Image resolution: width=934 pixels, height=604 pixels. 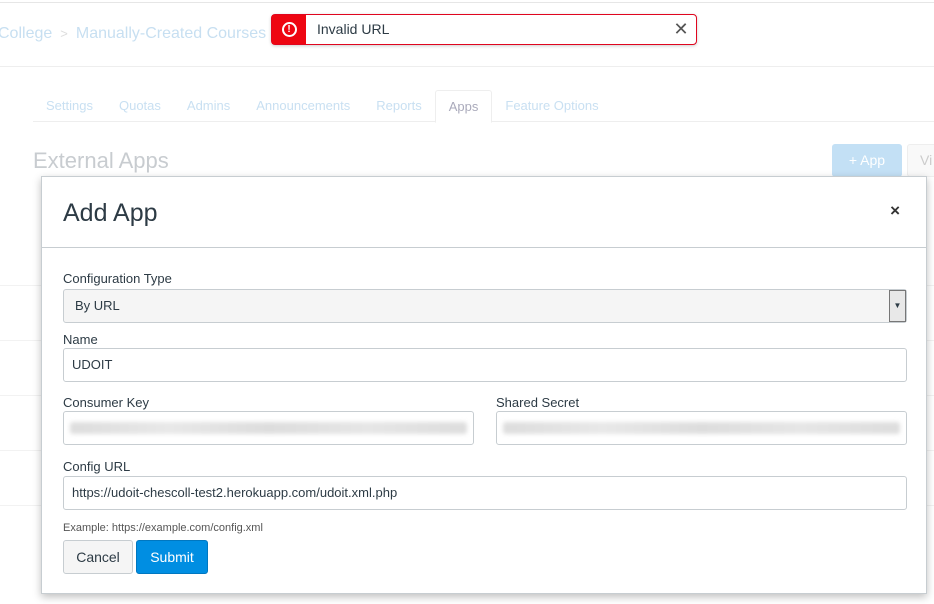 I want to click on shared-secret-input, so click(x=701, y=428).